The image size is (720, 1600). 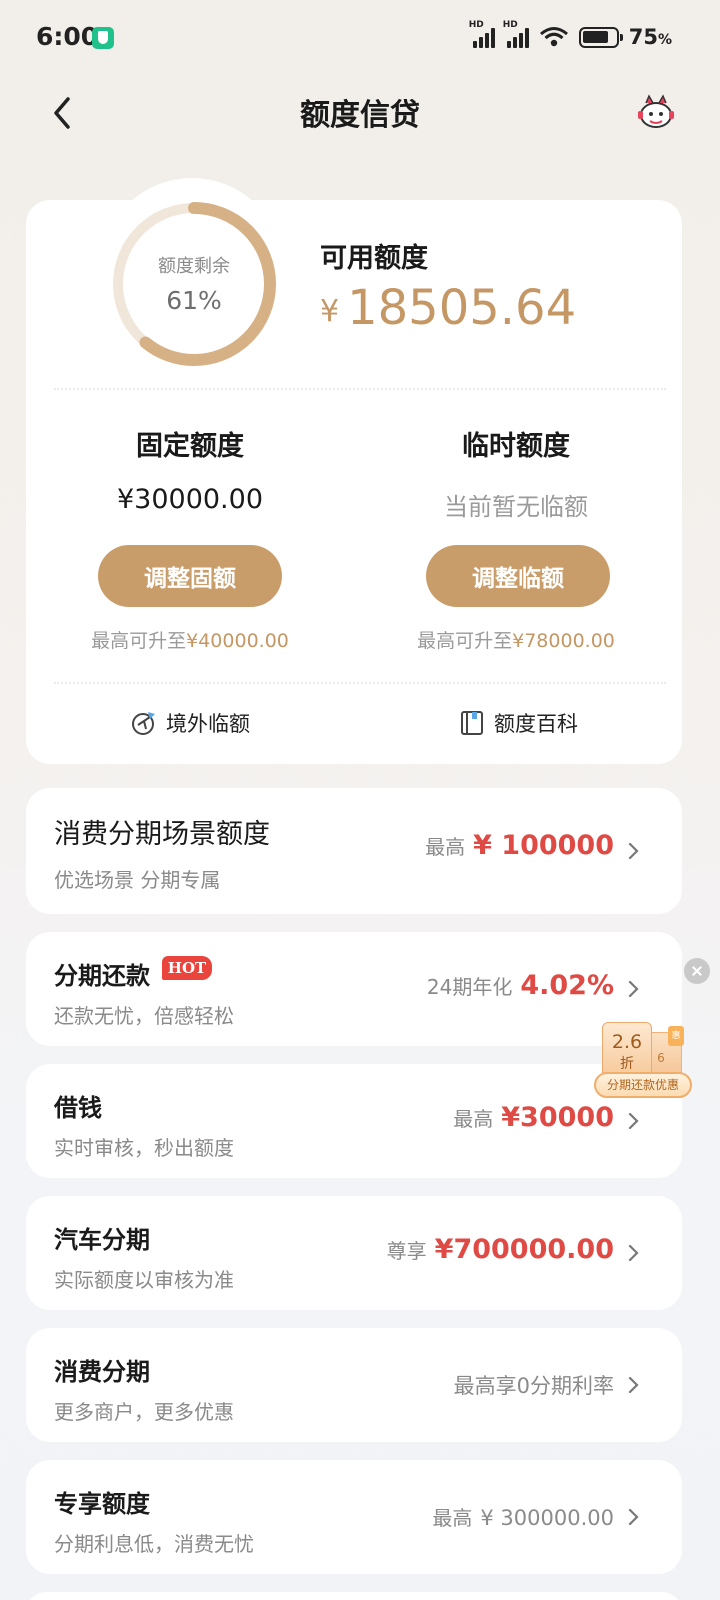 I want to click on temp-quota-note: 最高可升至¥78000.00, so click(x=516, y=641).